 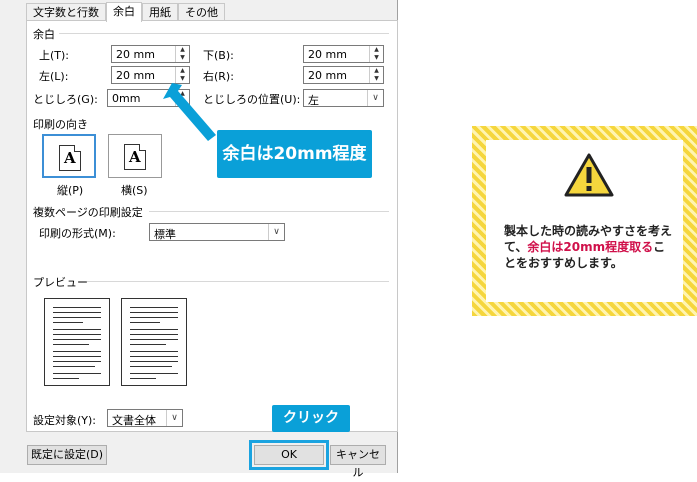 What do you see at coordinates (60, 282) in the screenshot?
I see `preview-title: プレビュー` at bounding box center [60, 282].